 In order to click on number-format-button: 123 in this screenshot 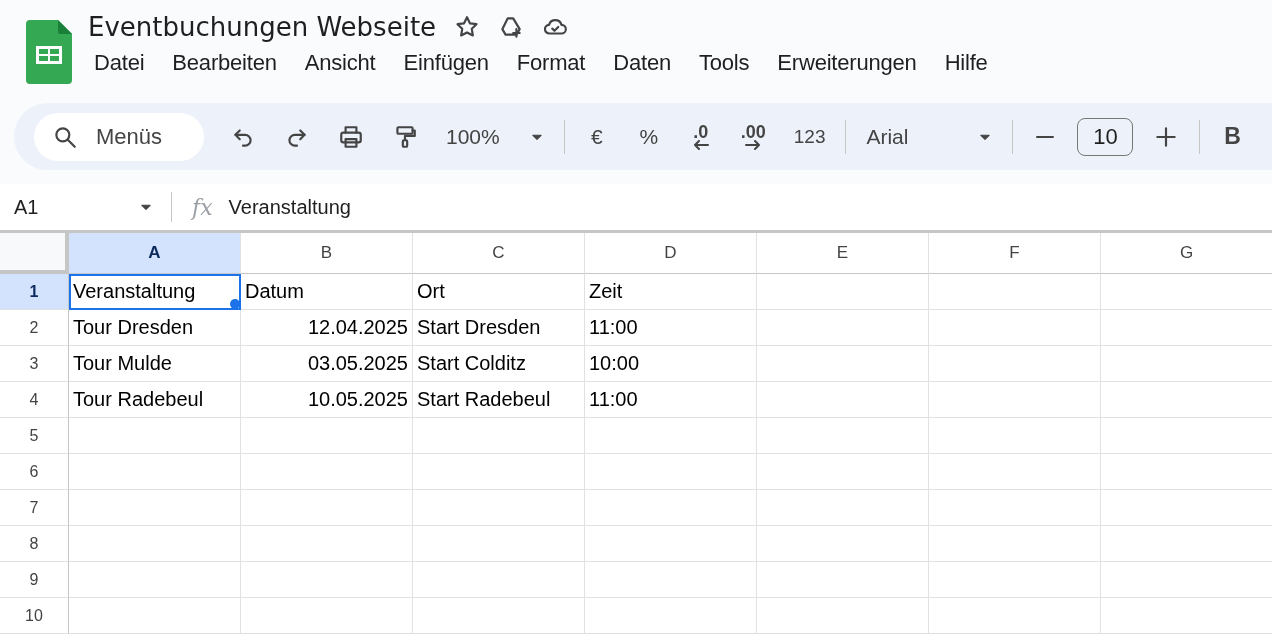, I will do `click(809, 136)`.